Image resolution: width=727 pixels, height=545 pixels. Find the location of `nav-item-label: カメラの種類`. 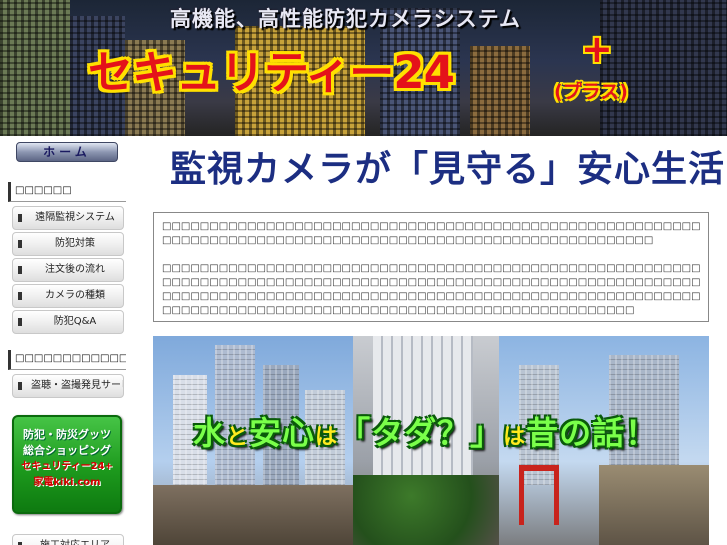

nav-item-label: カメラの種類 is located at coordinates (75, 295).